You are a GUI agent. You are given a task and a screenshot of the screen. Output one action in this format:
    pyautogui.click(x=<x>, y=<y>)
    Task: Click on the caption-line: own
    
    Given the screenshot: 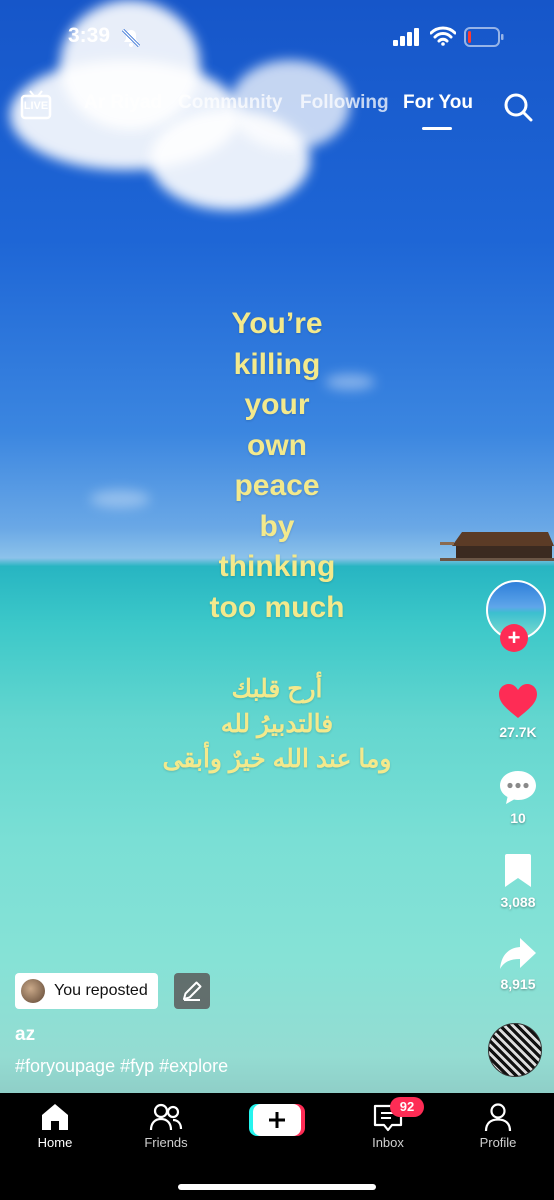 What is the action you would take?
    pyautogui.click(x=277, y=445)
    